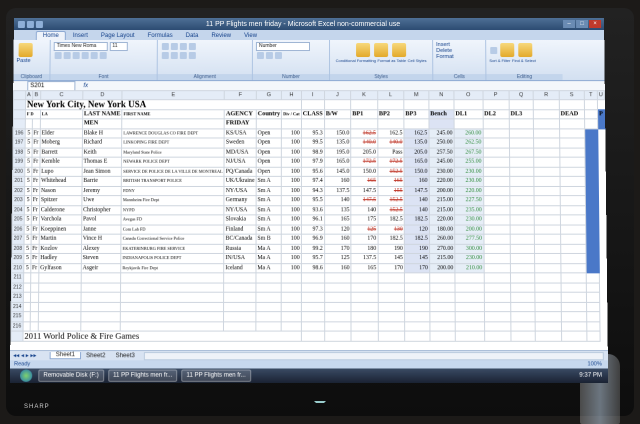  I want to click on align-center-icon, so click(174, 56).